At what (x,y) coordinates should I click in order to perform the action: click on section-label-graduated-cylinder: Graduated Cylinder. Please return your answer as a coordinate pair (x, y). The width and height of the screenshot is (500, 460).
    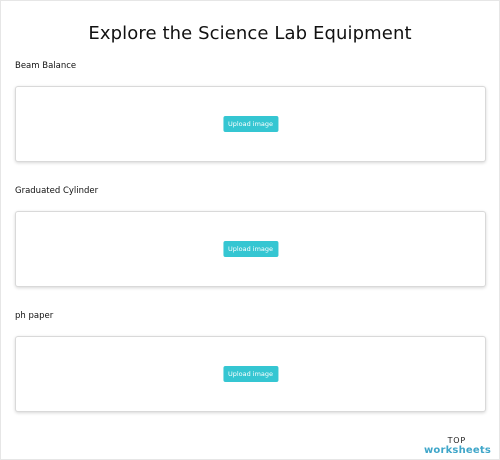
    Looking at the image, I should click on (57, 191).